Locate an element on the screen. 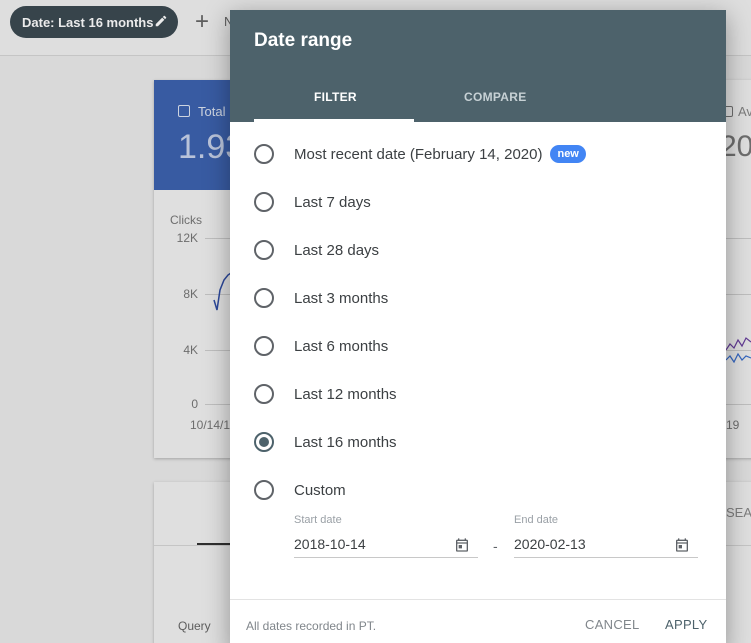 The width and height of the screenshot is (751, 643). option-last-7-days: Last 7 days is located at coordinates (312, 202).